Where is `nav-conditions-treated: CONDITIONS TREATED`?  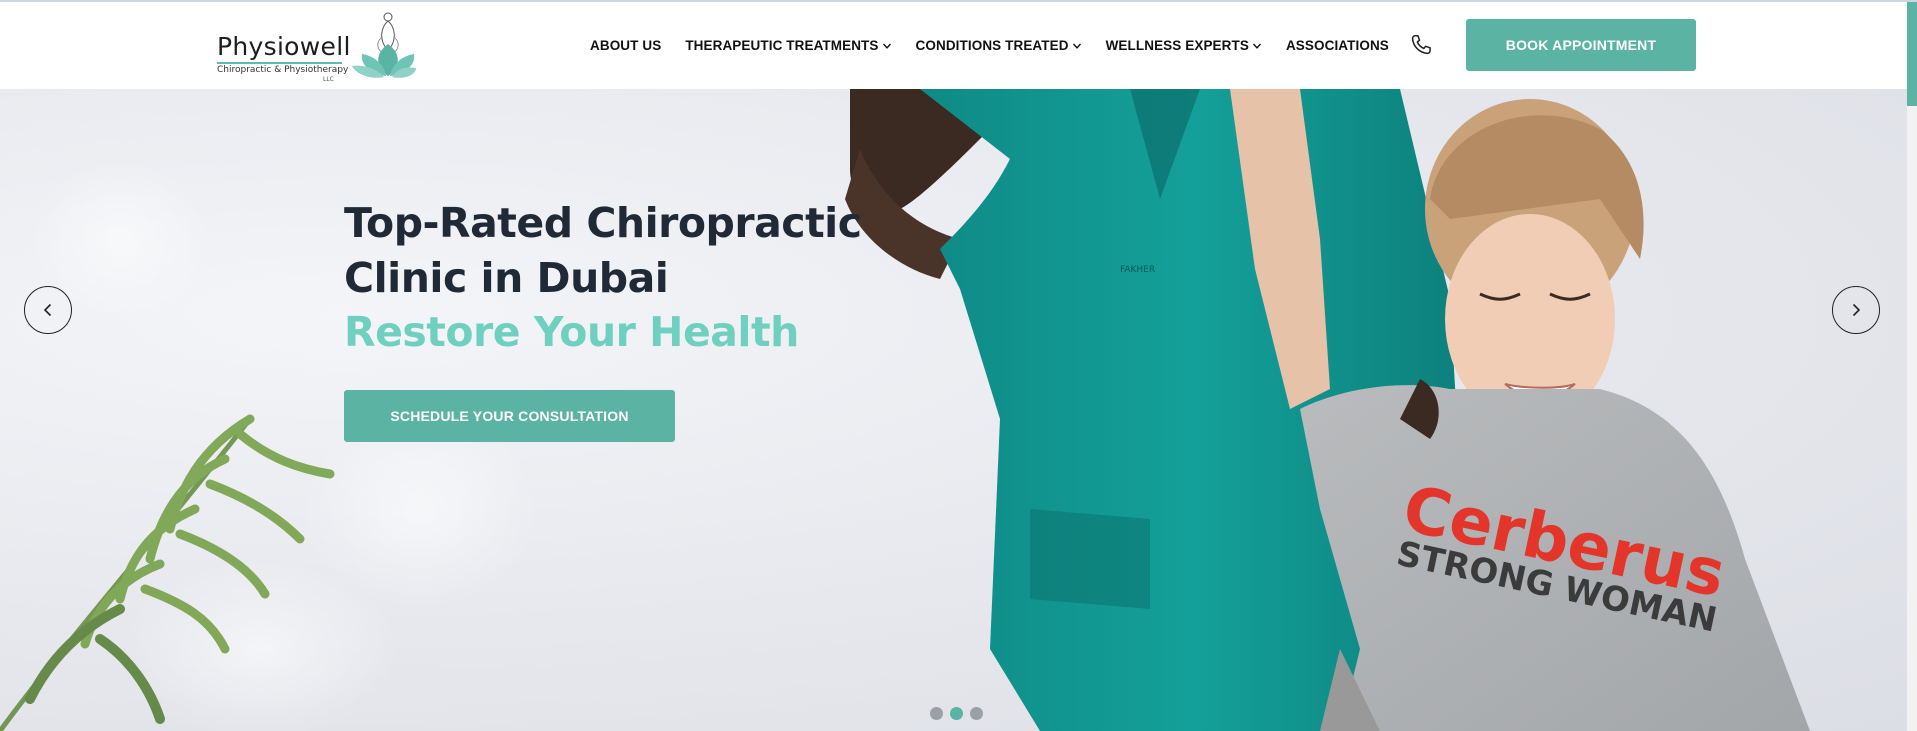
nav-conditions-treated: CONDITIONS TREATED is located at coordinates (999, 45).